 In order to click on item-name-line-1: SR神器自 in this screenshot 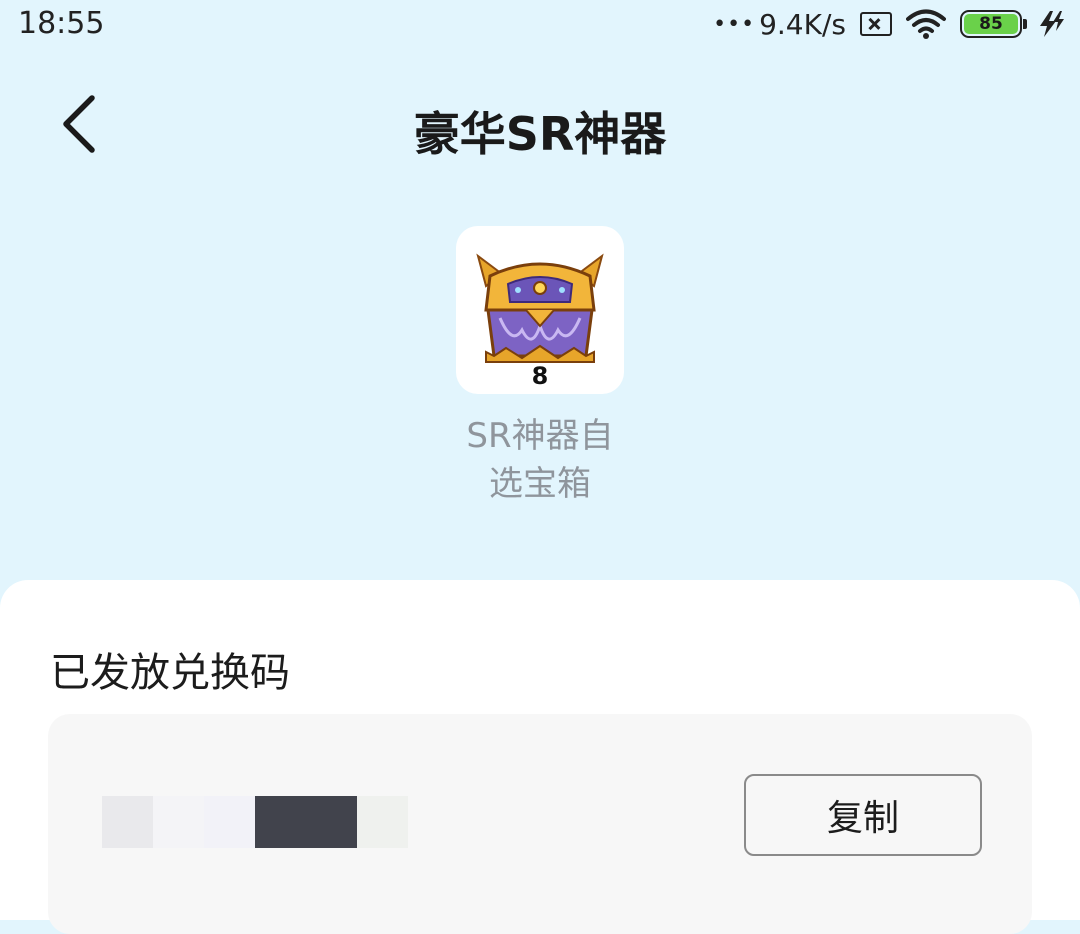, I will do `click(540, 436)`.